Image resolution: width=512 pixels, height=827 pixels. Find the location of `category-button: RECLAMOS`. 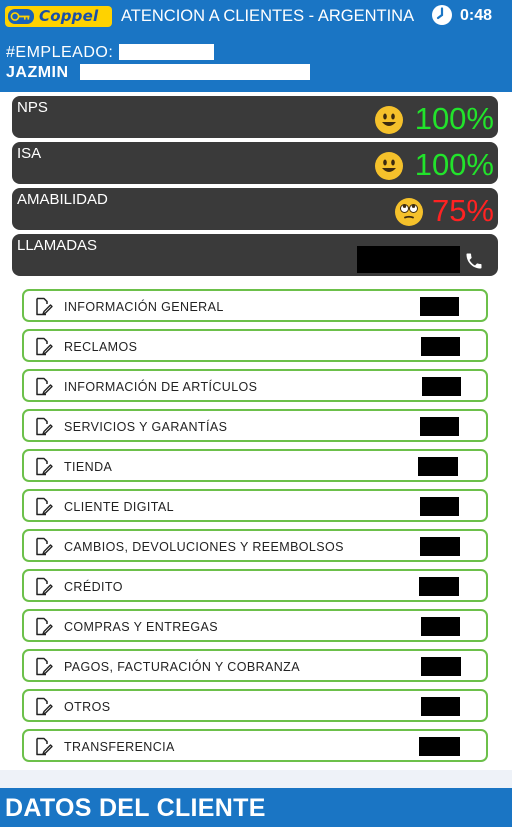

category-button: RECLAMOS is located at coordinates (255, 345).